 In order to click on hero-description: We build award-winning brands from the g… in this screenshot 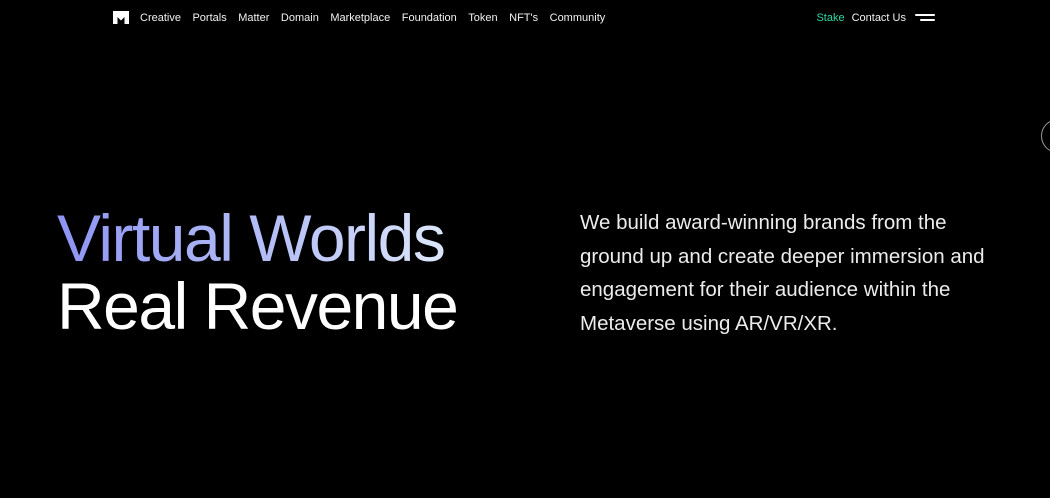, I will do `click(782, 273)`.